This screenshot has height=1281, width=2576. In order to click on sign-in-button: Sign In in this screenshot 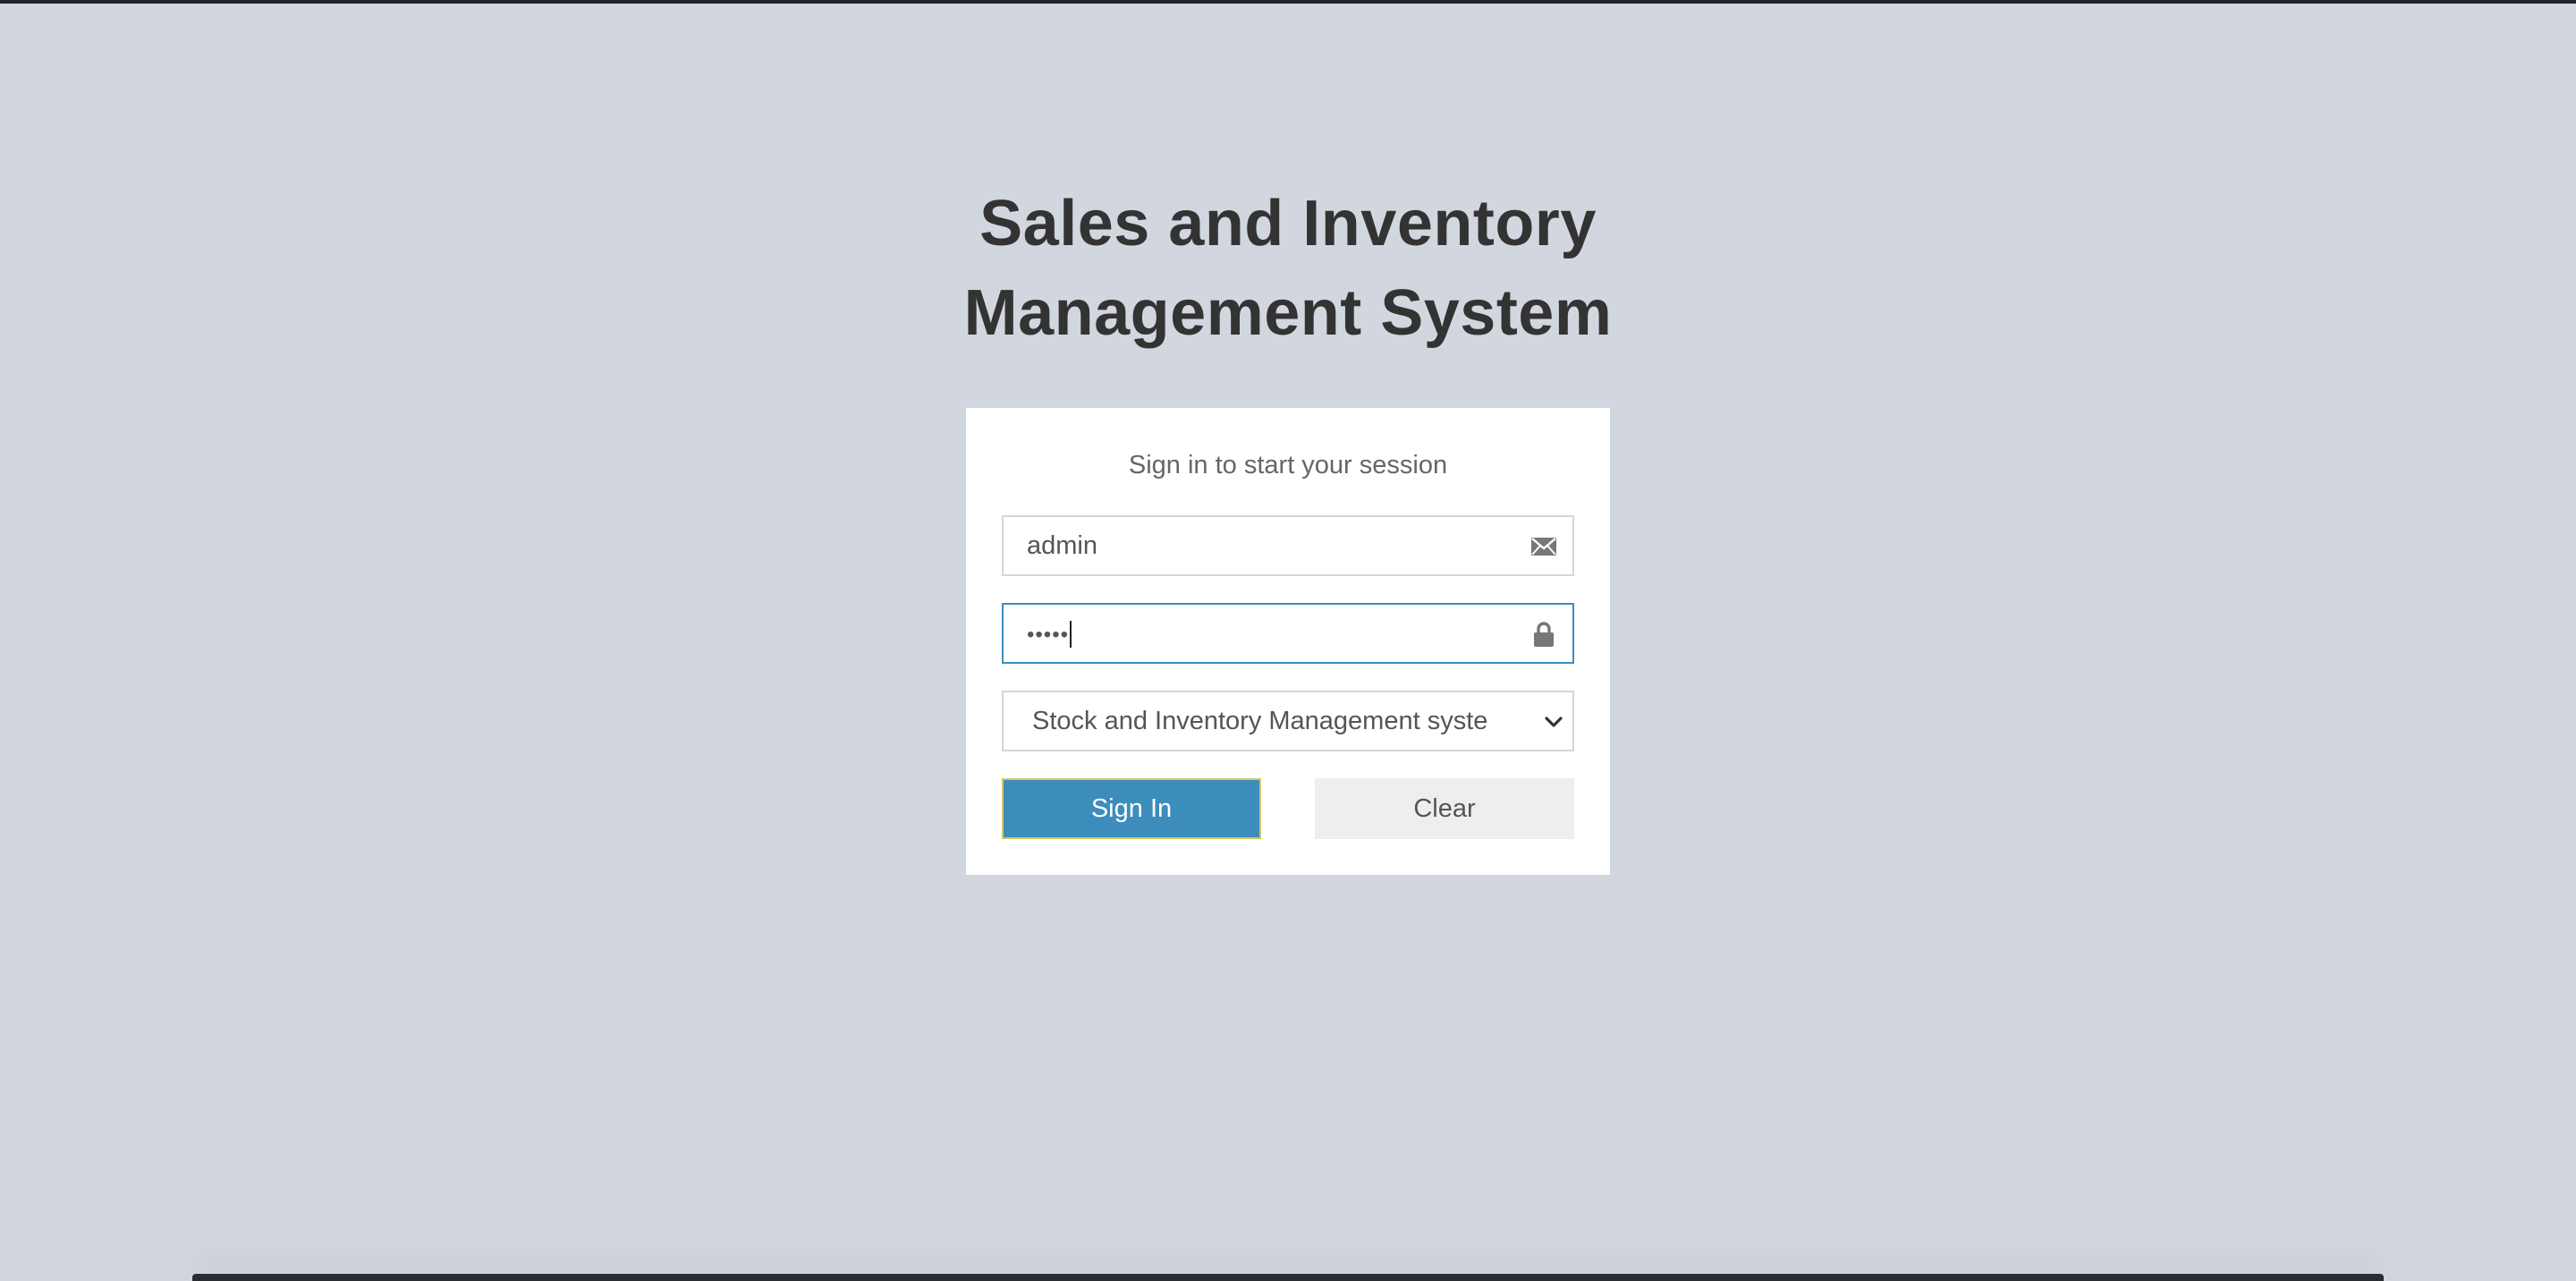, I will do `click(1131, 808)`.